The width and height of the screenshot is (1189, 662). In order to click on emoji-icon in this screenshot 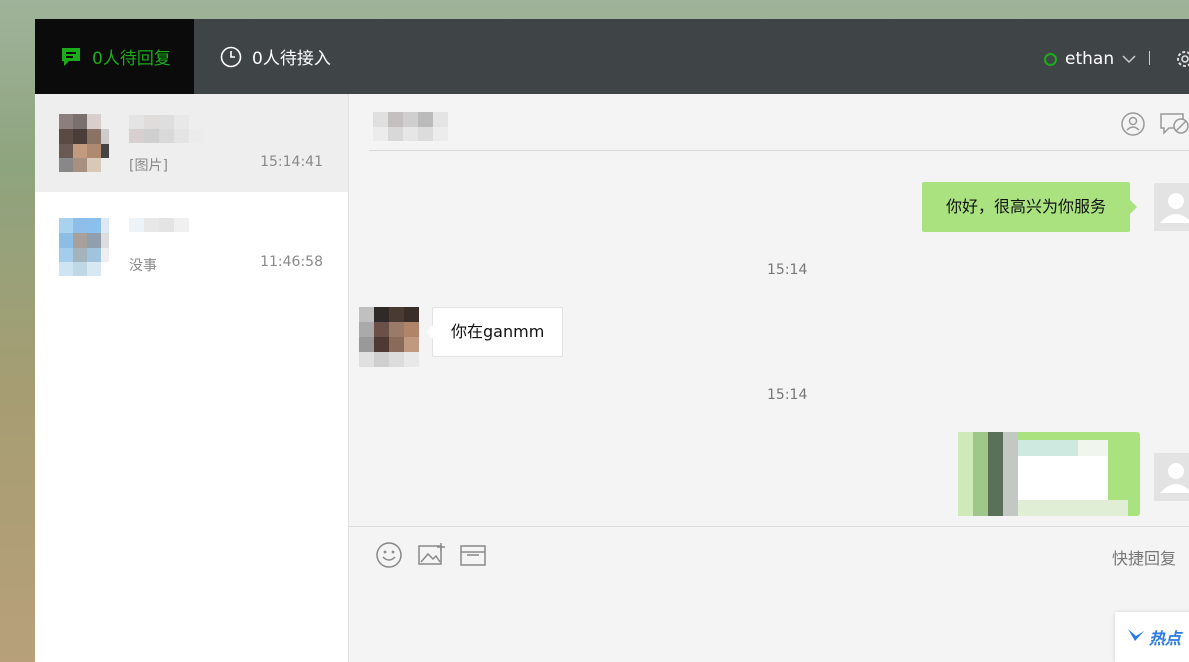, I will do `click(389, 557)`.